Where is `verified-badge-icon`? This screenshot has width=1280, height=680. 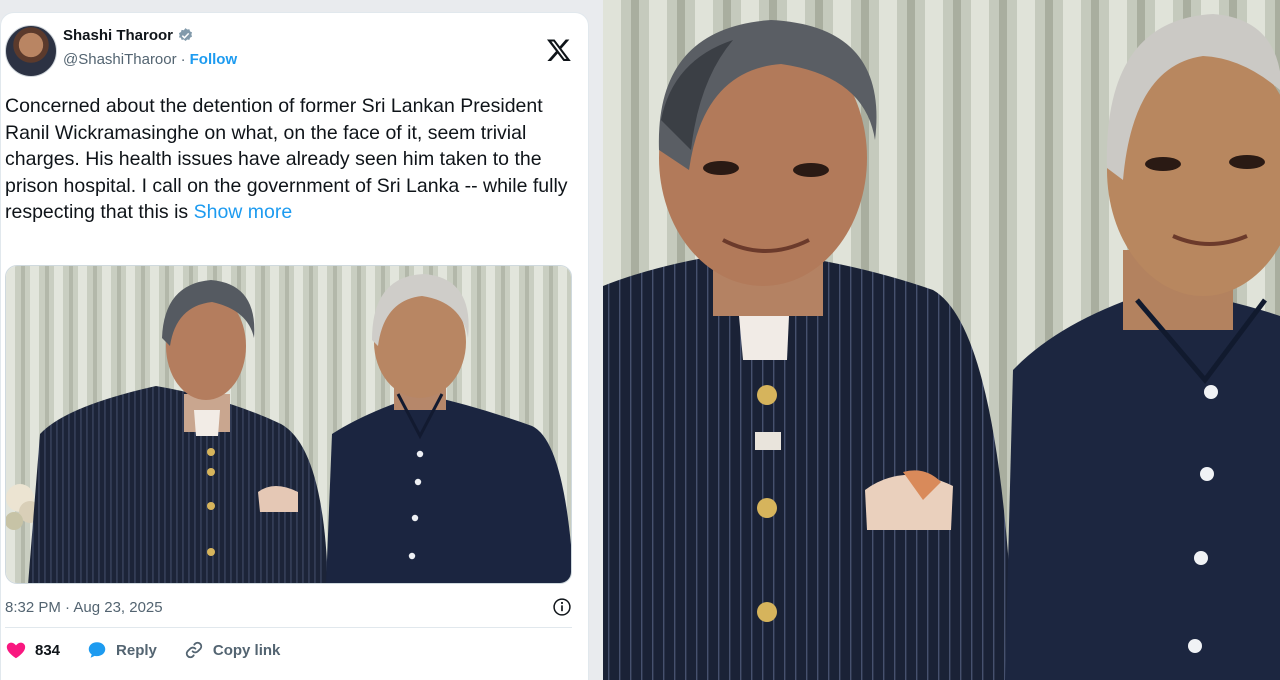
verified-badge-icon is located at coordinates (186, 34).